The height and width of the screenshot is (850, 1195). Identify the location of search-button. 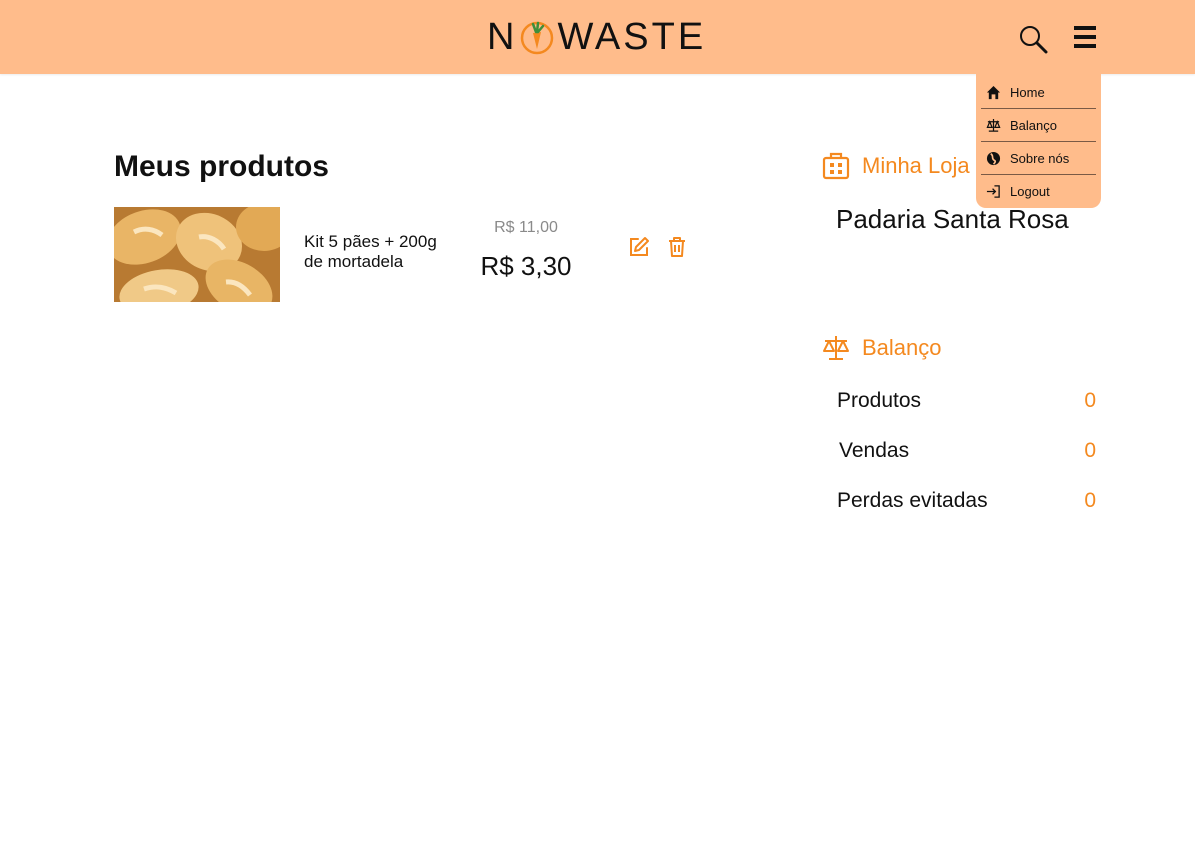
(1033, 39).